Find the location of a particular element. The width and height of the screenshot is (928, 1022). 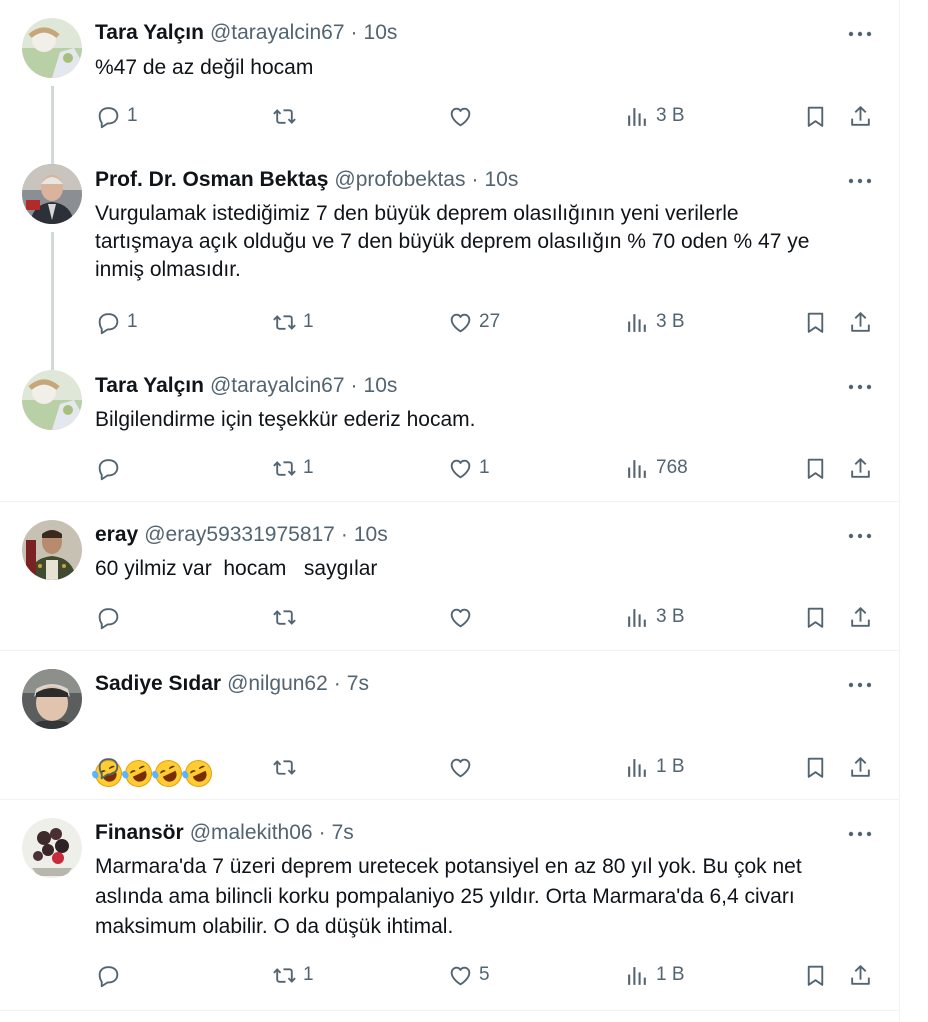

views-chart-icon is located at coordinates (637, 322).